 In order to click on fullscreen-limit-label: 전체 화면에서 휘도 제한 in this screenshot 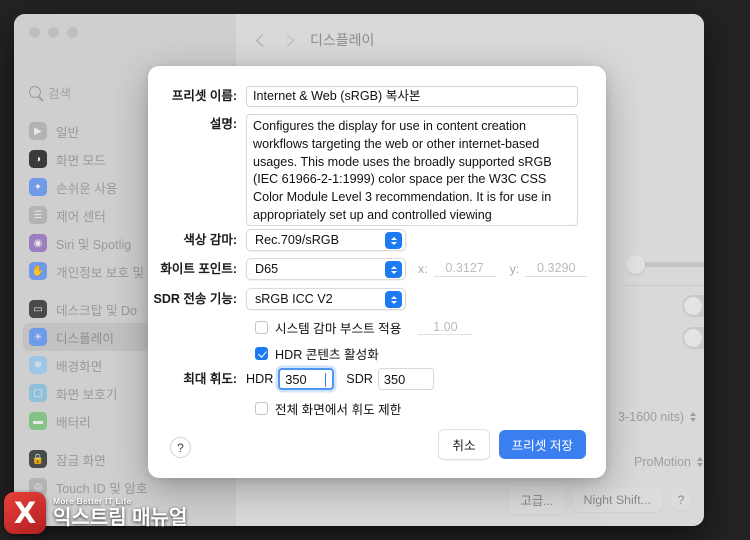, I will do `click(338, 410)`.